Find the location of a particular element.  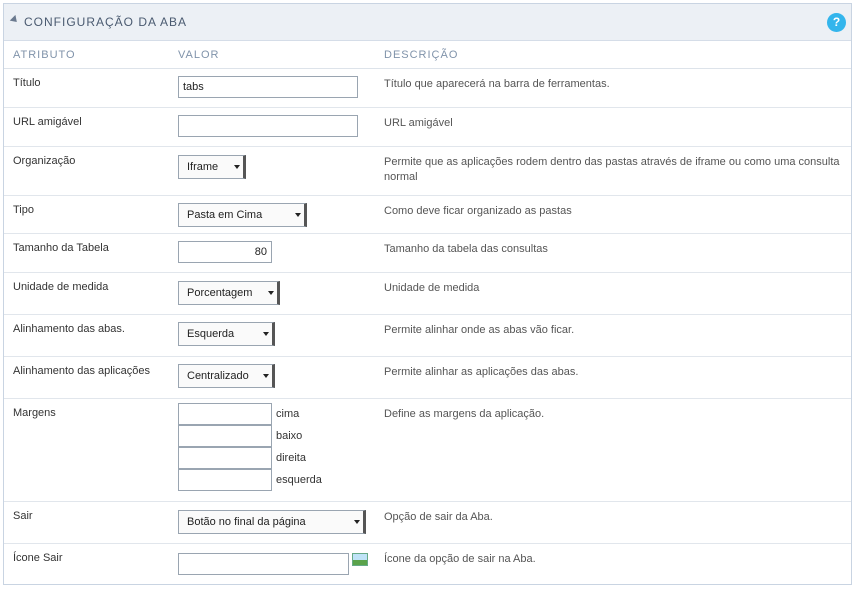

column-headers: ATRIBUTO VALOR DESCRIÇÃO is located at coordinates (427, 55).